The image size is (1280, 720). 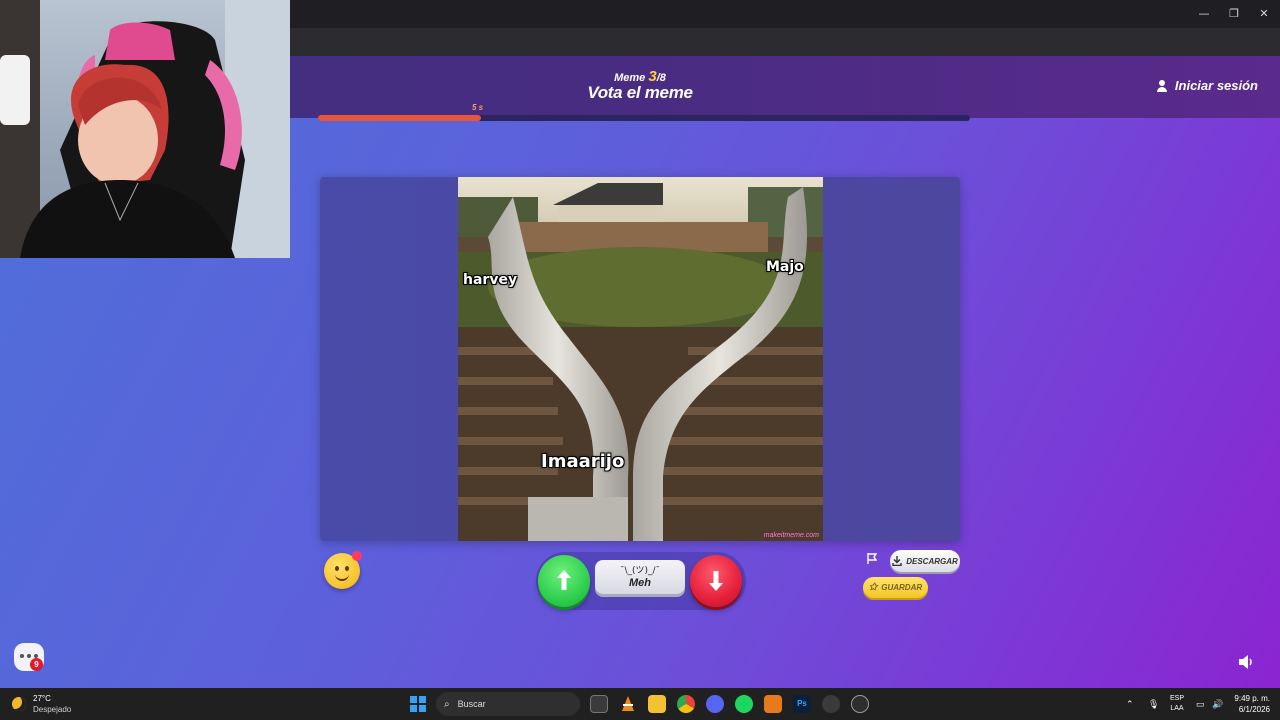 I want to click on taskbar-clock: 9:49 p. m. 6/1/2026, so click(x=1250, y=704).